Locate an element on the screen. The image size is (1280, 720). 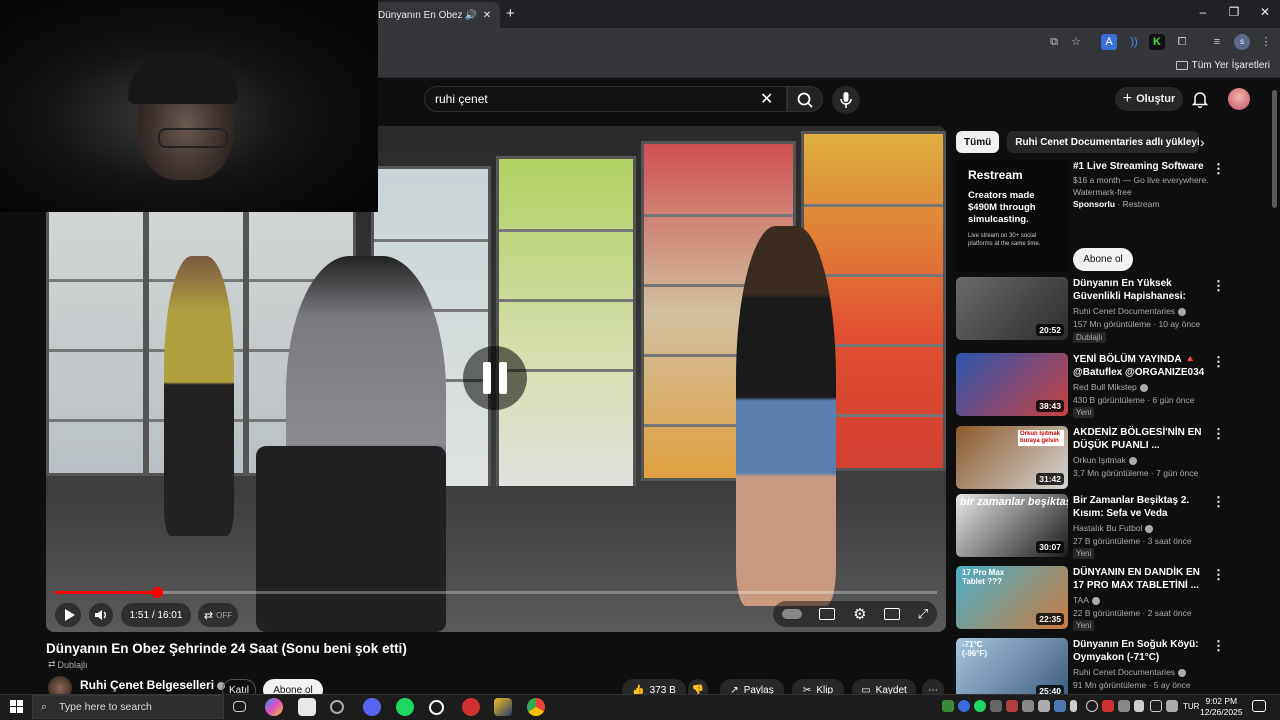
extension-k-icon: K is located at coordinates (1157, 42).